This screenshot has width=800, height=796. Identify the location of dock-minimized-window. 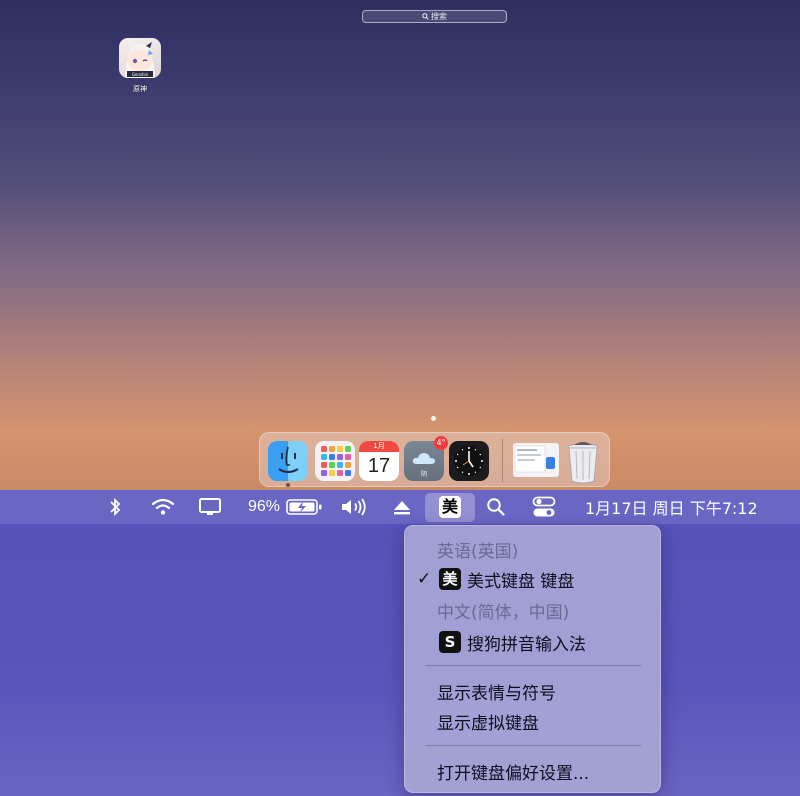
(536, 460).